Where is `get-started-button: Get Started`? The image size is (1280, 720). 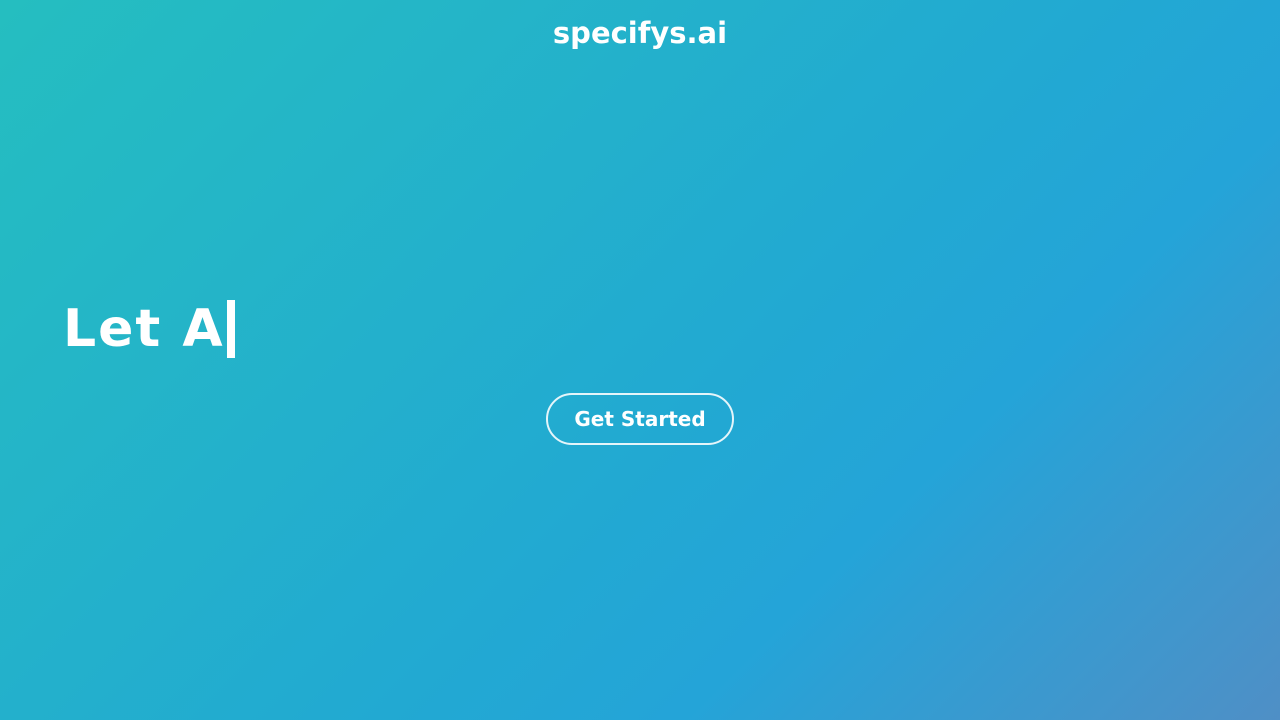
get-started-button: Get Started is located at coordinates (640, 419).